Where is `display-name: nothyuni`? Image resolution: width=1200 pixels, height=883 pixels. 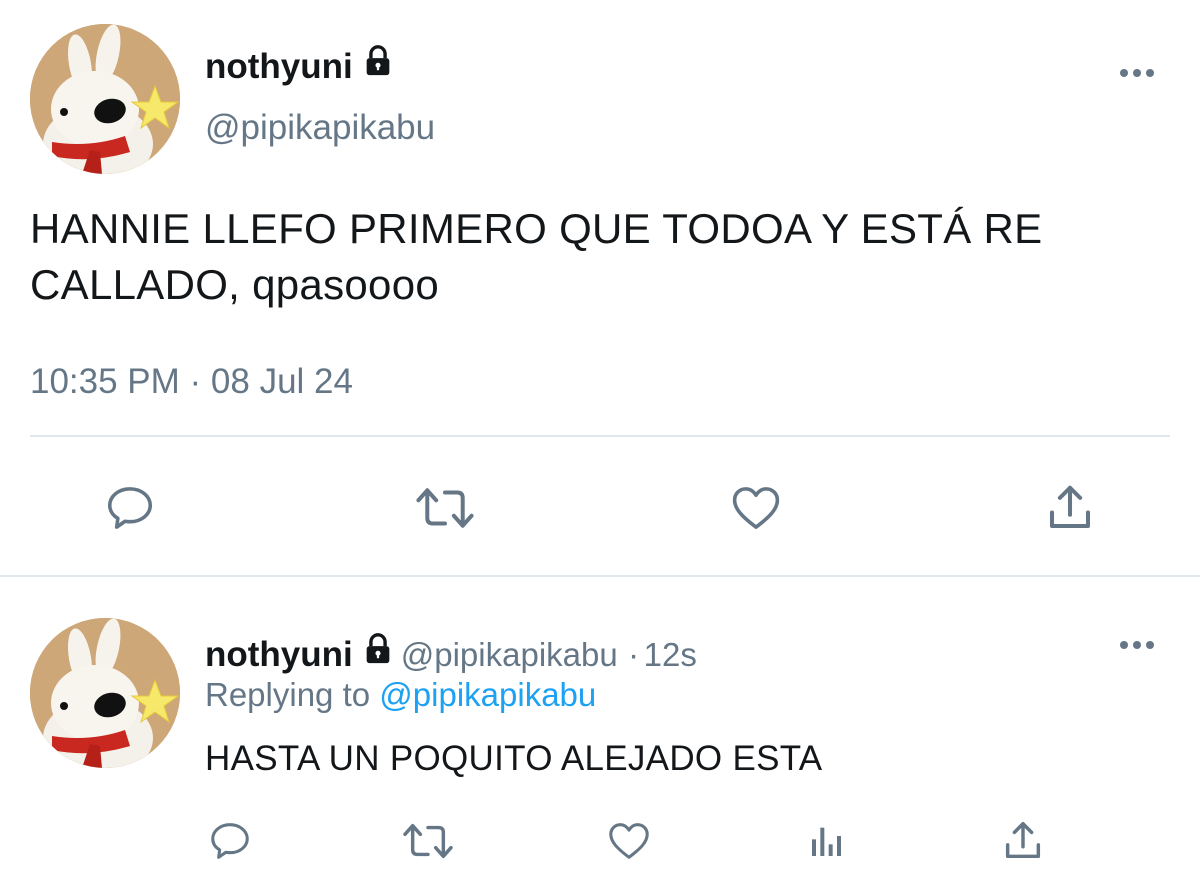
display-name: nothyuni is located at coordinates (300, 64).